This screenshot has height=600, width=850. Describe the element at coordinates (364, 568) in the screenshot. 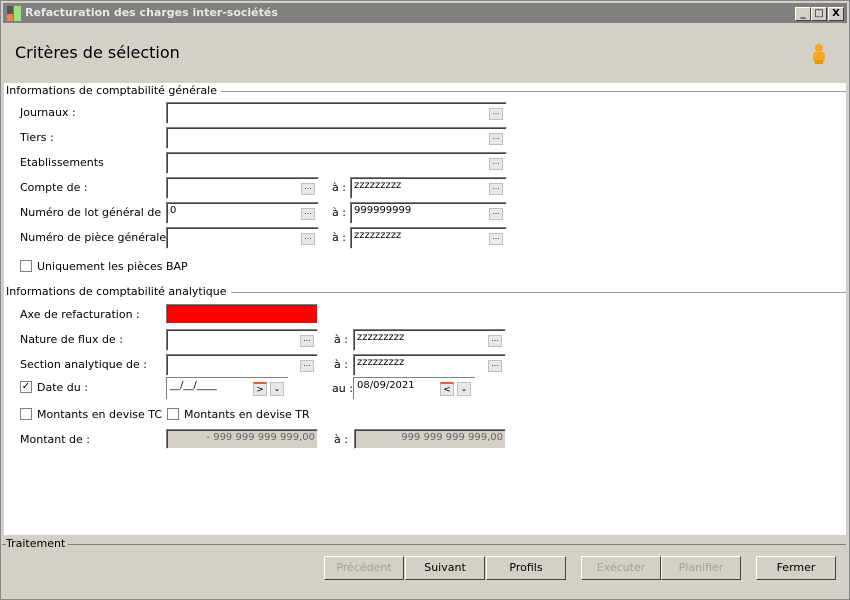

I see `previous-button: Précédent` at that location.